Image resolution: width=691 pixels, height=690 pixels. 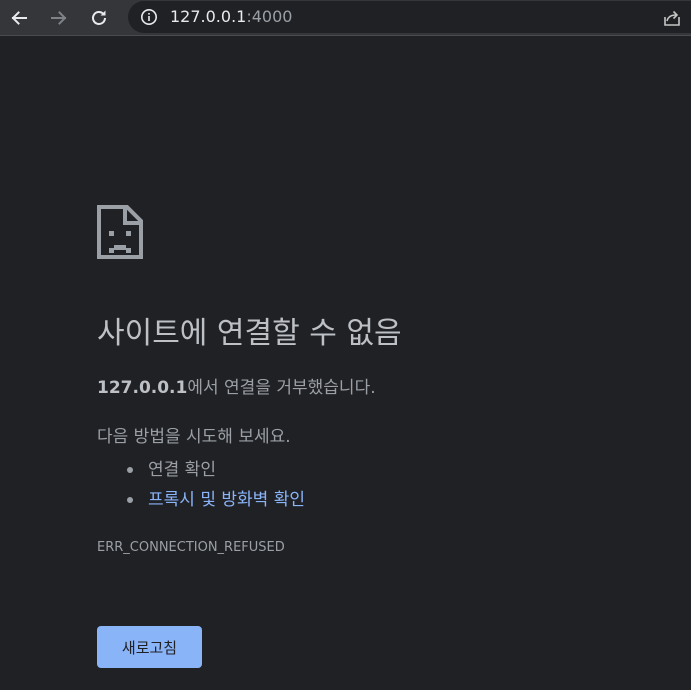 I want to click on reload-nav-button, so click(x=99, y=18).